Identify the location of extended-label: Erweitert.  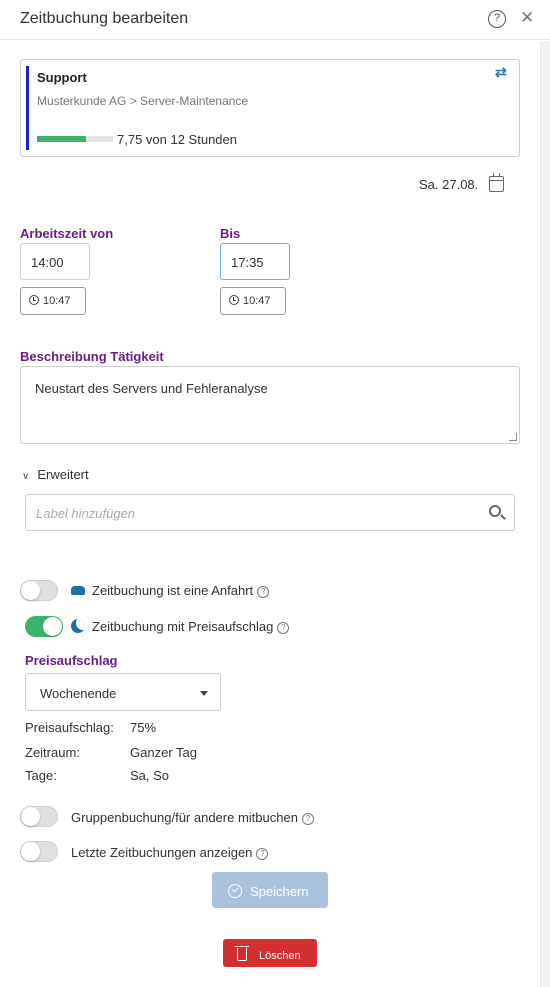
(63, 474).